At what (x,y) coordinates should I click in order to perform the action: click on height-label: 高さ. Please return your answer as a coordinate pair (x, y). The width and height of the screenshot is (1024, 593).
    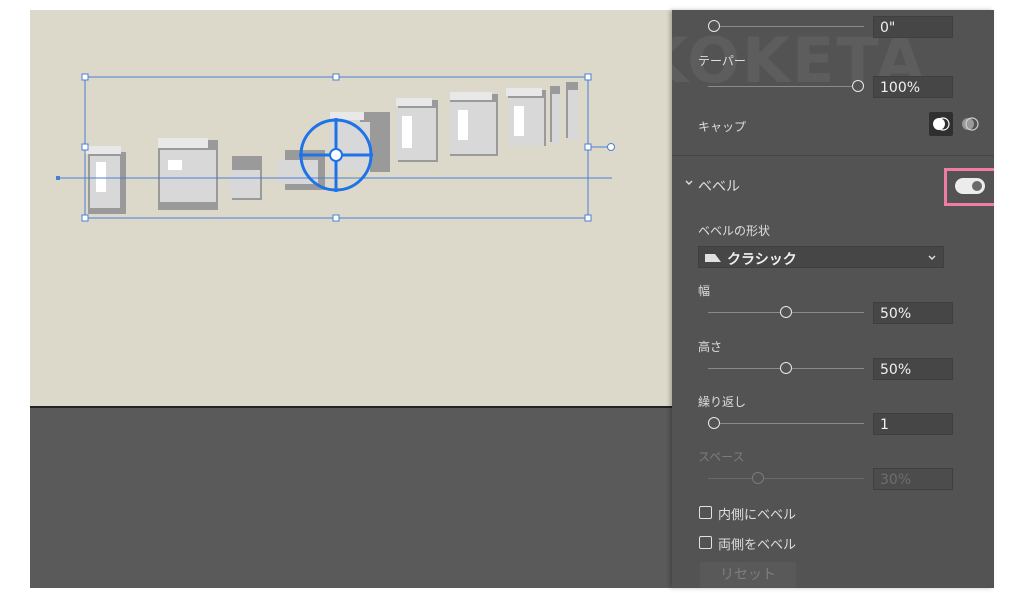
    Looking at the image, I should click on (710, 347).